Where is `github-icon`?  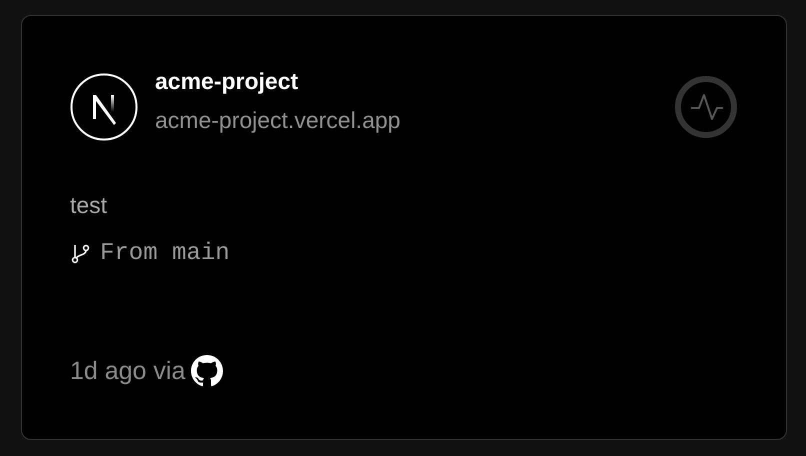
github-icon is located at coordinates (207, 371).